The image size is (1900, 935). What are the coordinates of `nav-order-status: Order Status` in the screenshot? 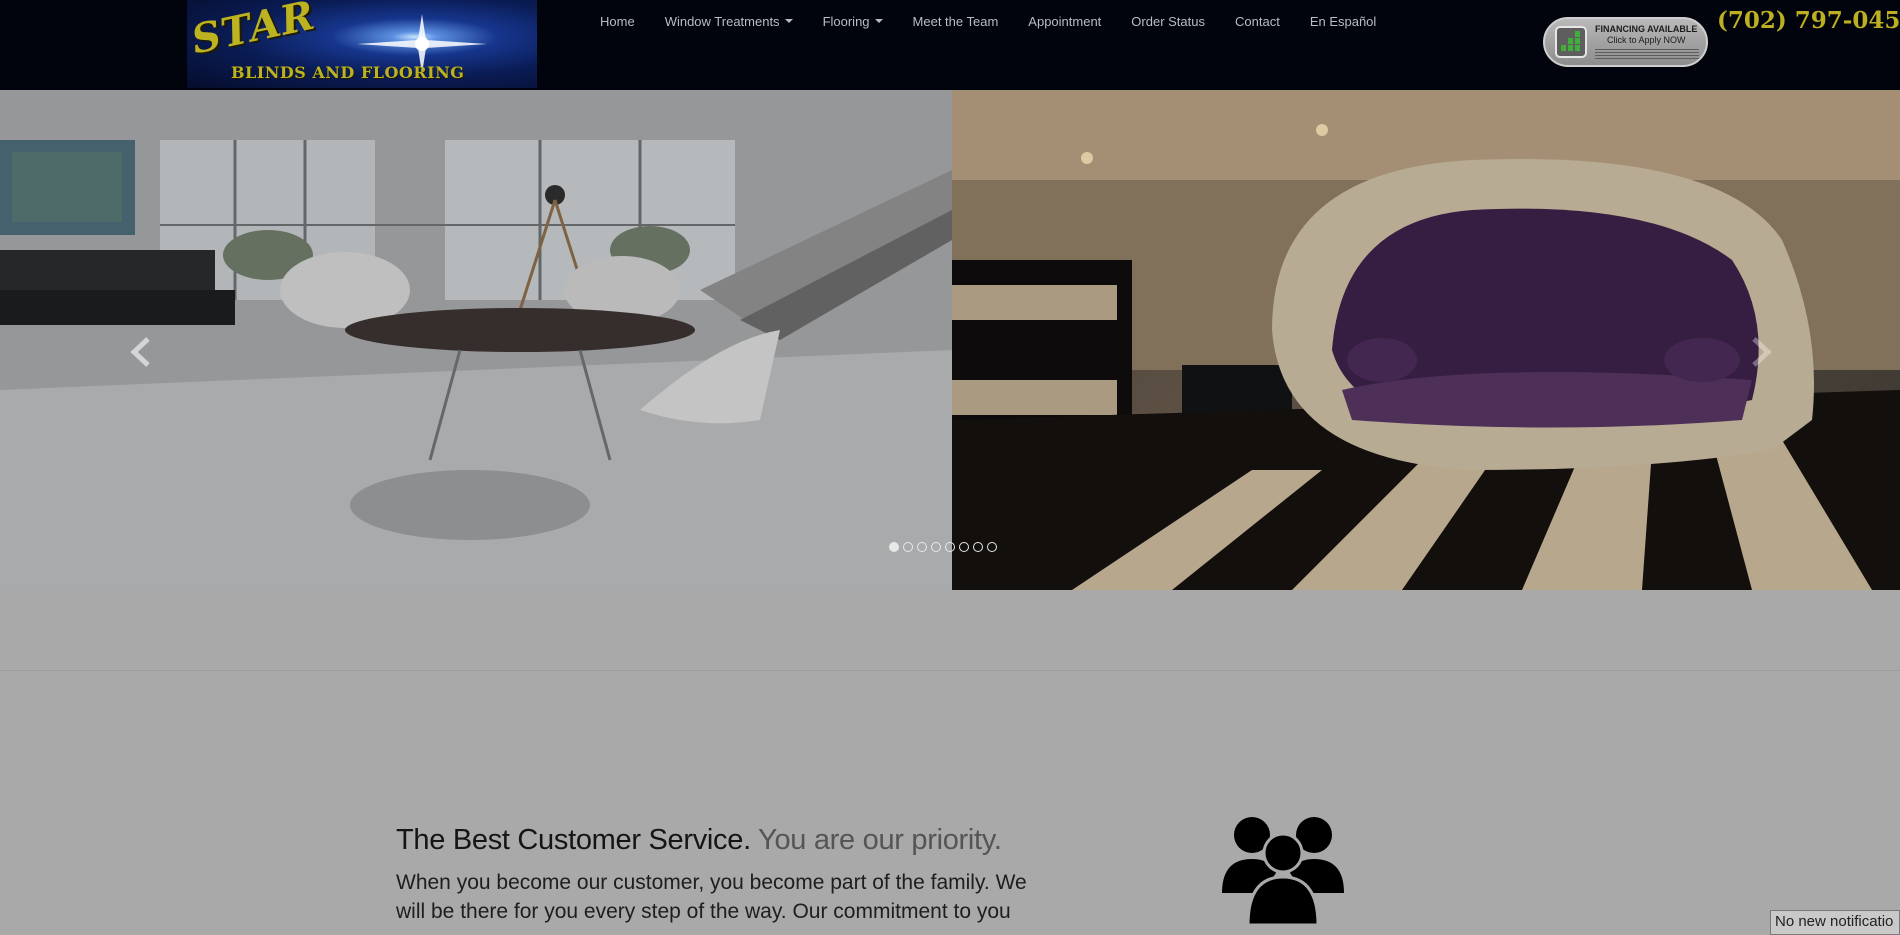 It's located at (1168, 21).